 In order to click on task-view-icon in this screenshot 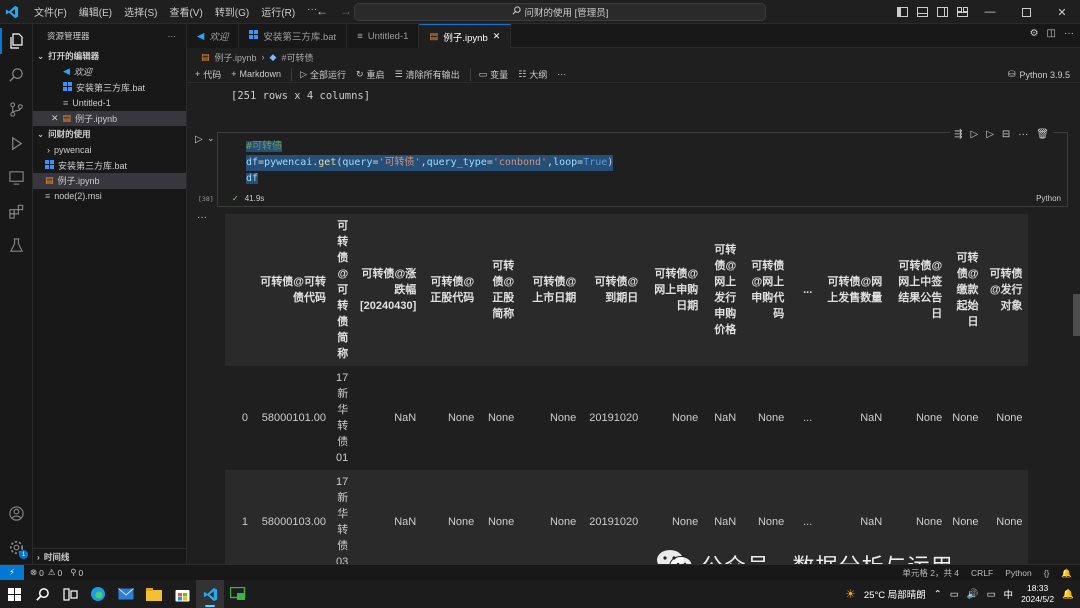, I will do `click(70, 594)`.